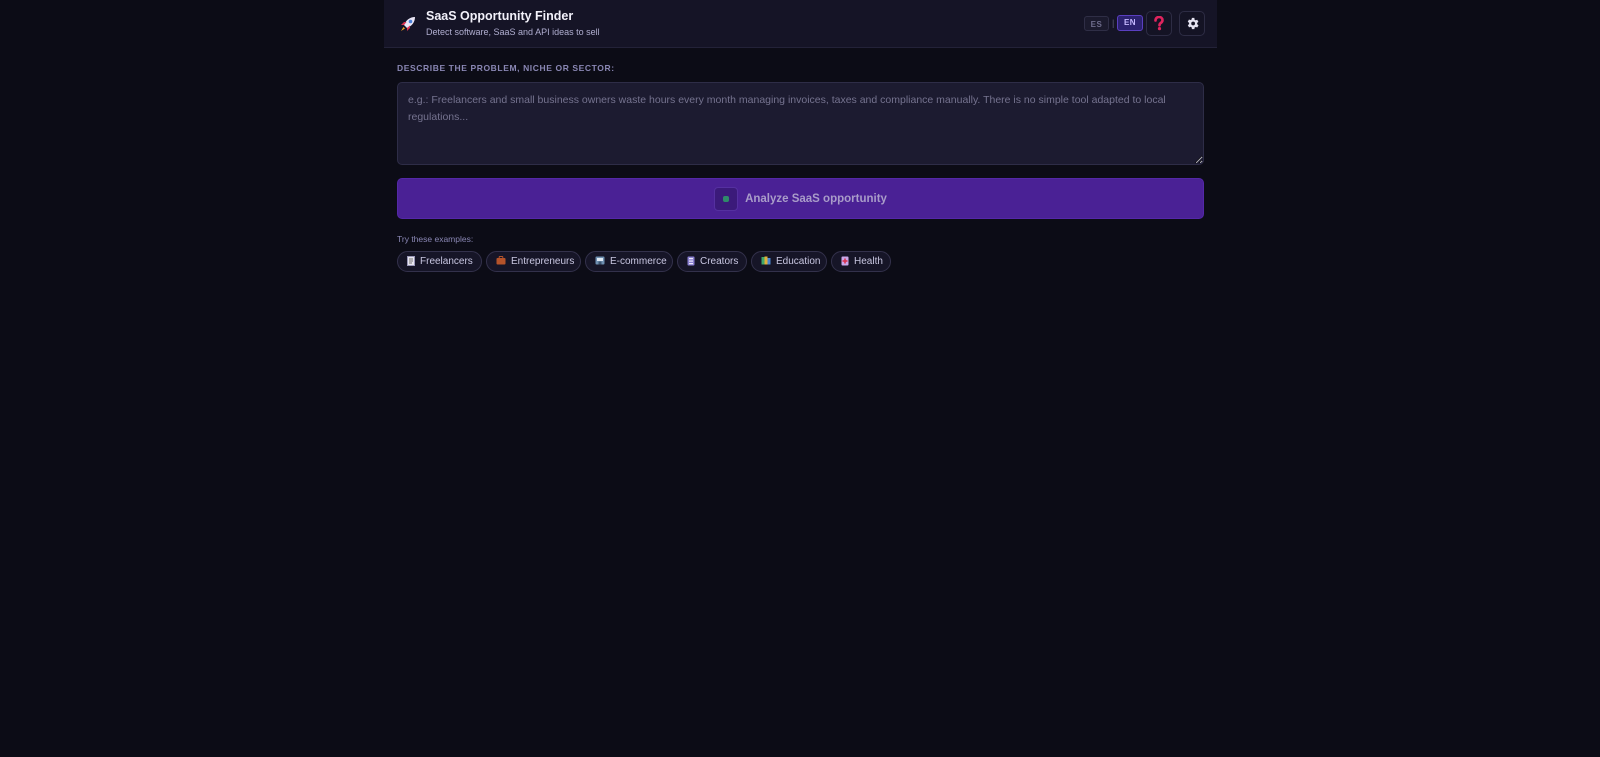 Image resolution: width=1600 pixels, height=757 pixels. I want to click on app-title: SaaS Opportunity Finder, so click(500, 16).